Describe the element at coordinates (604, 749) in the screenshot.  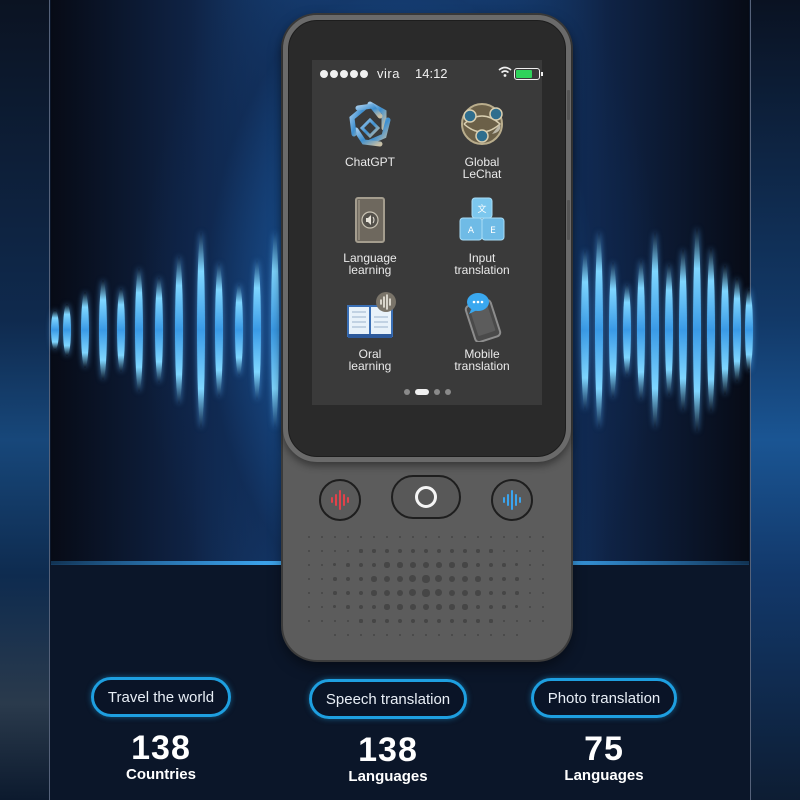
I see `stat-number: 75` at that location.